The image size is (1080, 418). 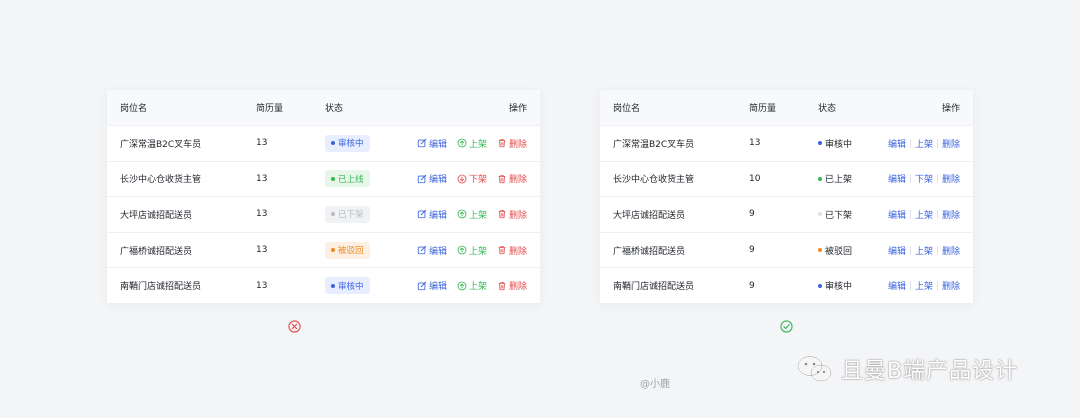 I want to click on resume-count: 9, so click(x=752, y=250).